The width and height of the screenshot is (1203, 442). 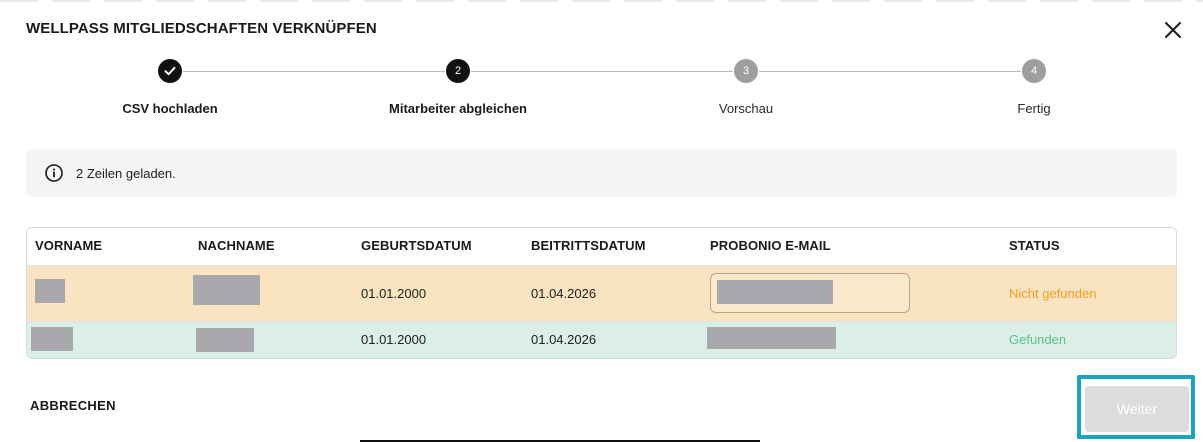 What do you see at coordinates (746, 71) in the screenshot?
I see `step-3-indicator: 3` at bounding box center [746, 71].